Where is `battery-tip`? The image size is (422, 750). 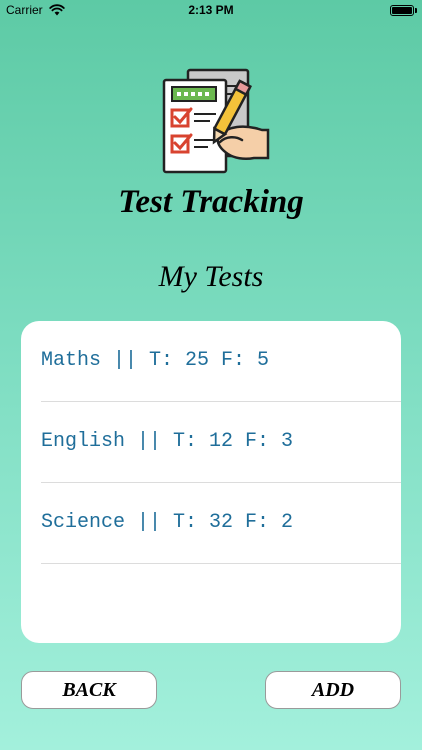 battery-tip is located at coordinates (416, 10).